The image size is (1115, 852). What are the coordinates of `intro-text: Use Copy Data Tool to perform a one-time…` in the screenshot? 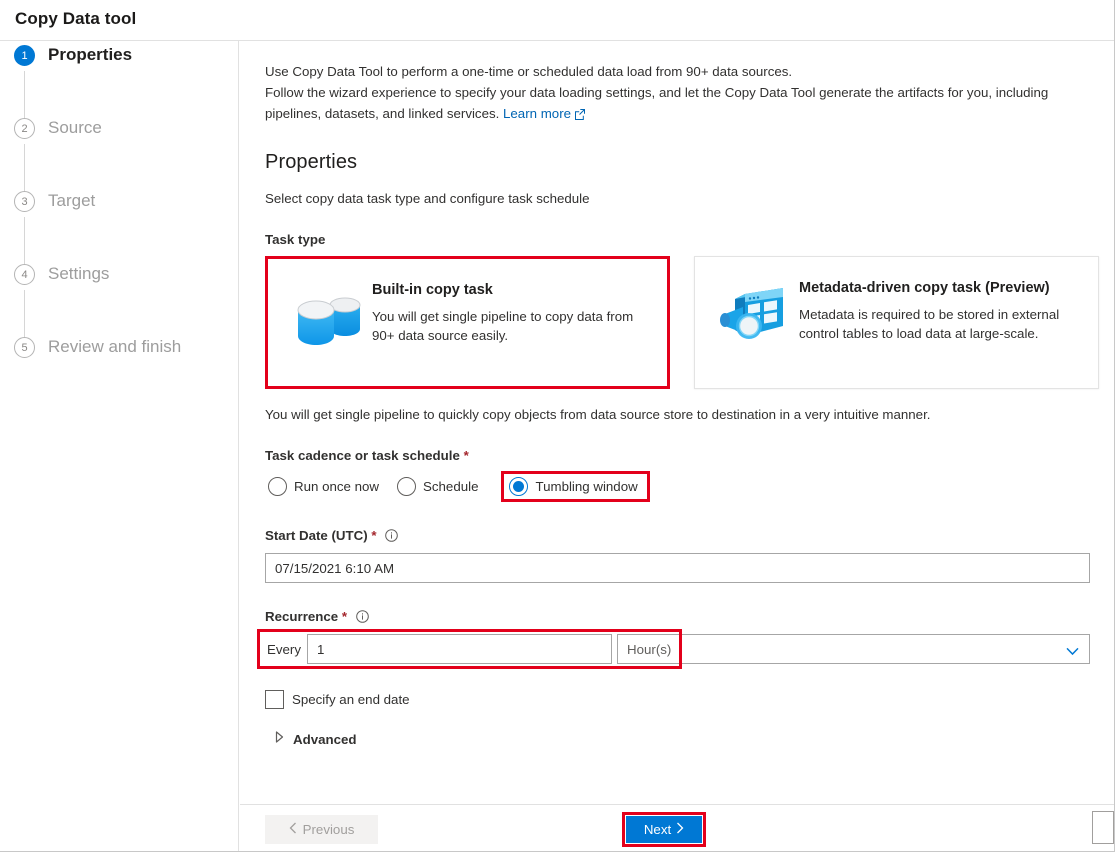 It's located at (683, 93).